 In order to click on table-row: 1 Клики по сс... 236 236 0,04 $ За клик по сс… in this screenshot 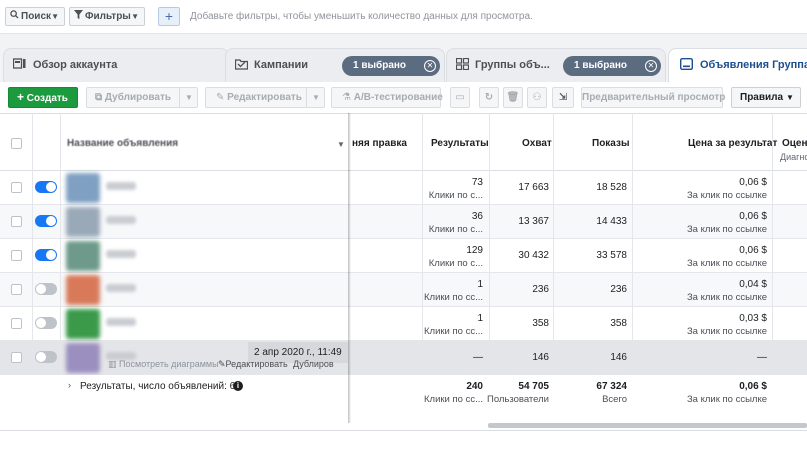, I will do `click(403, 290)`.